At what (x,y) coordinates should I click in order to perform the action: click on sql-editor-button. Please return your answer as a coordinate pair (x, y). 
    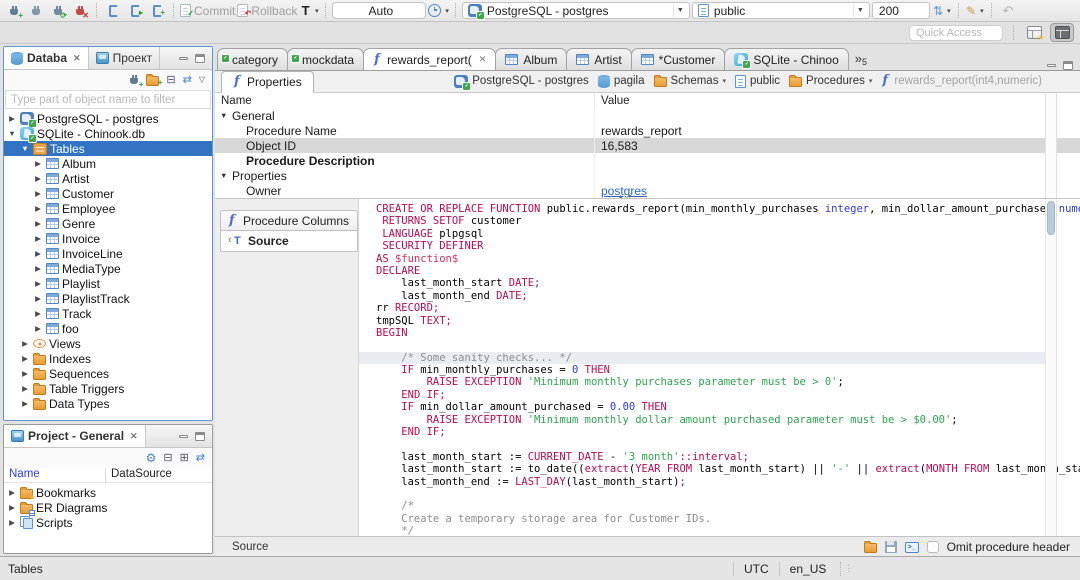
    Looking at the image, I should click on (113, 11).